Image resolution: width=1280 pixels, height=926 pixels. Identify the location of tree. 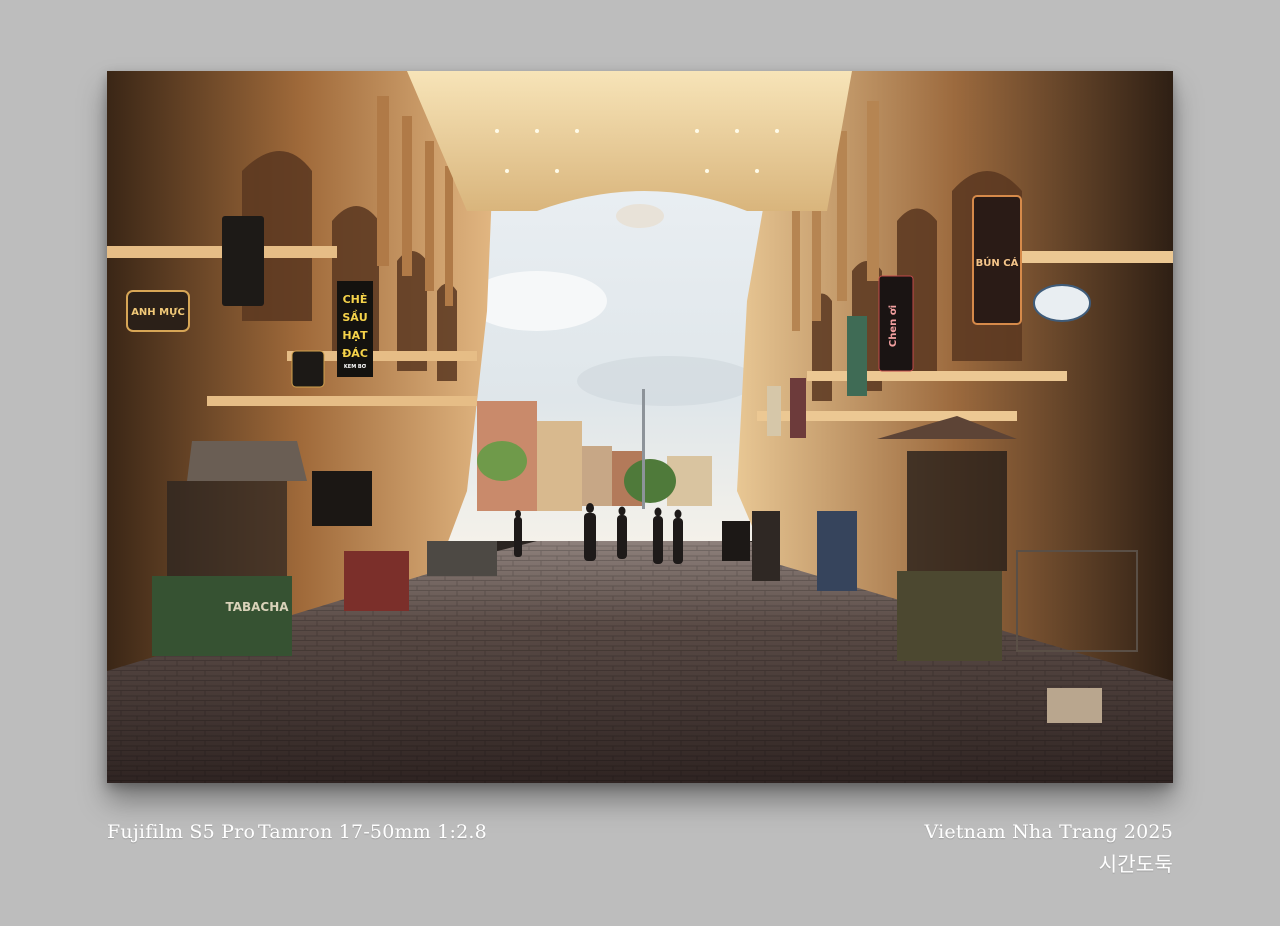
(650, 481).